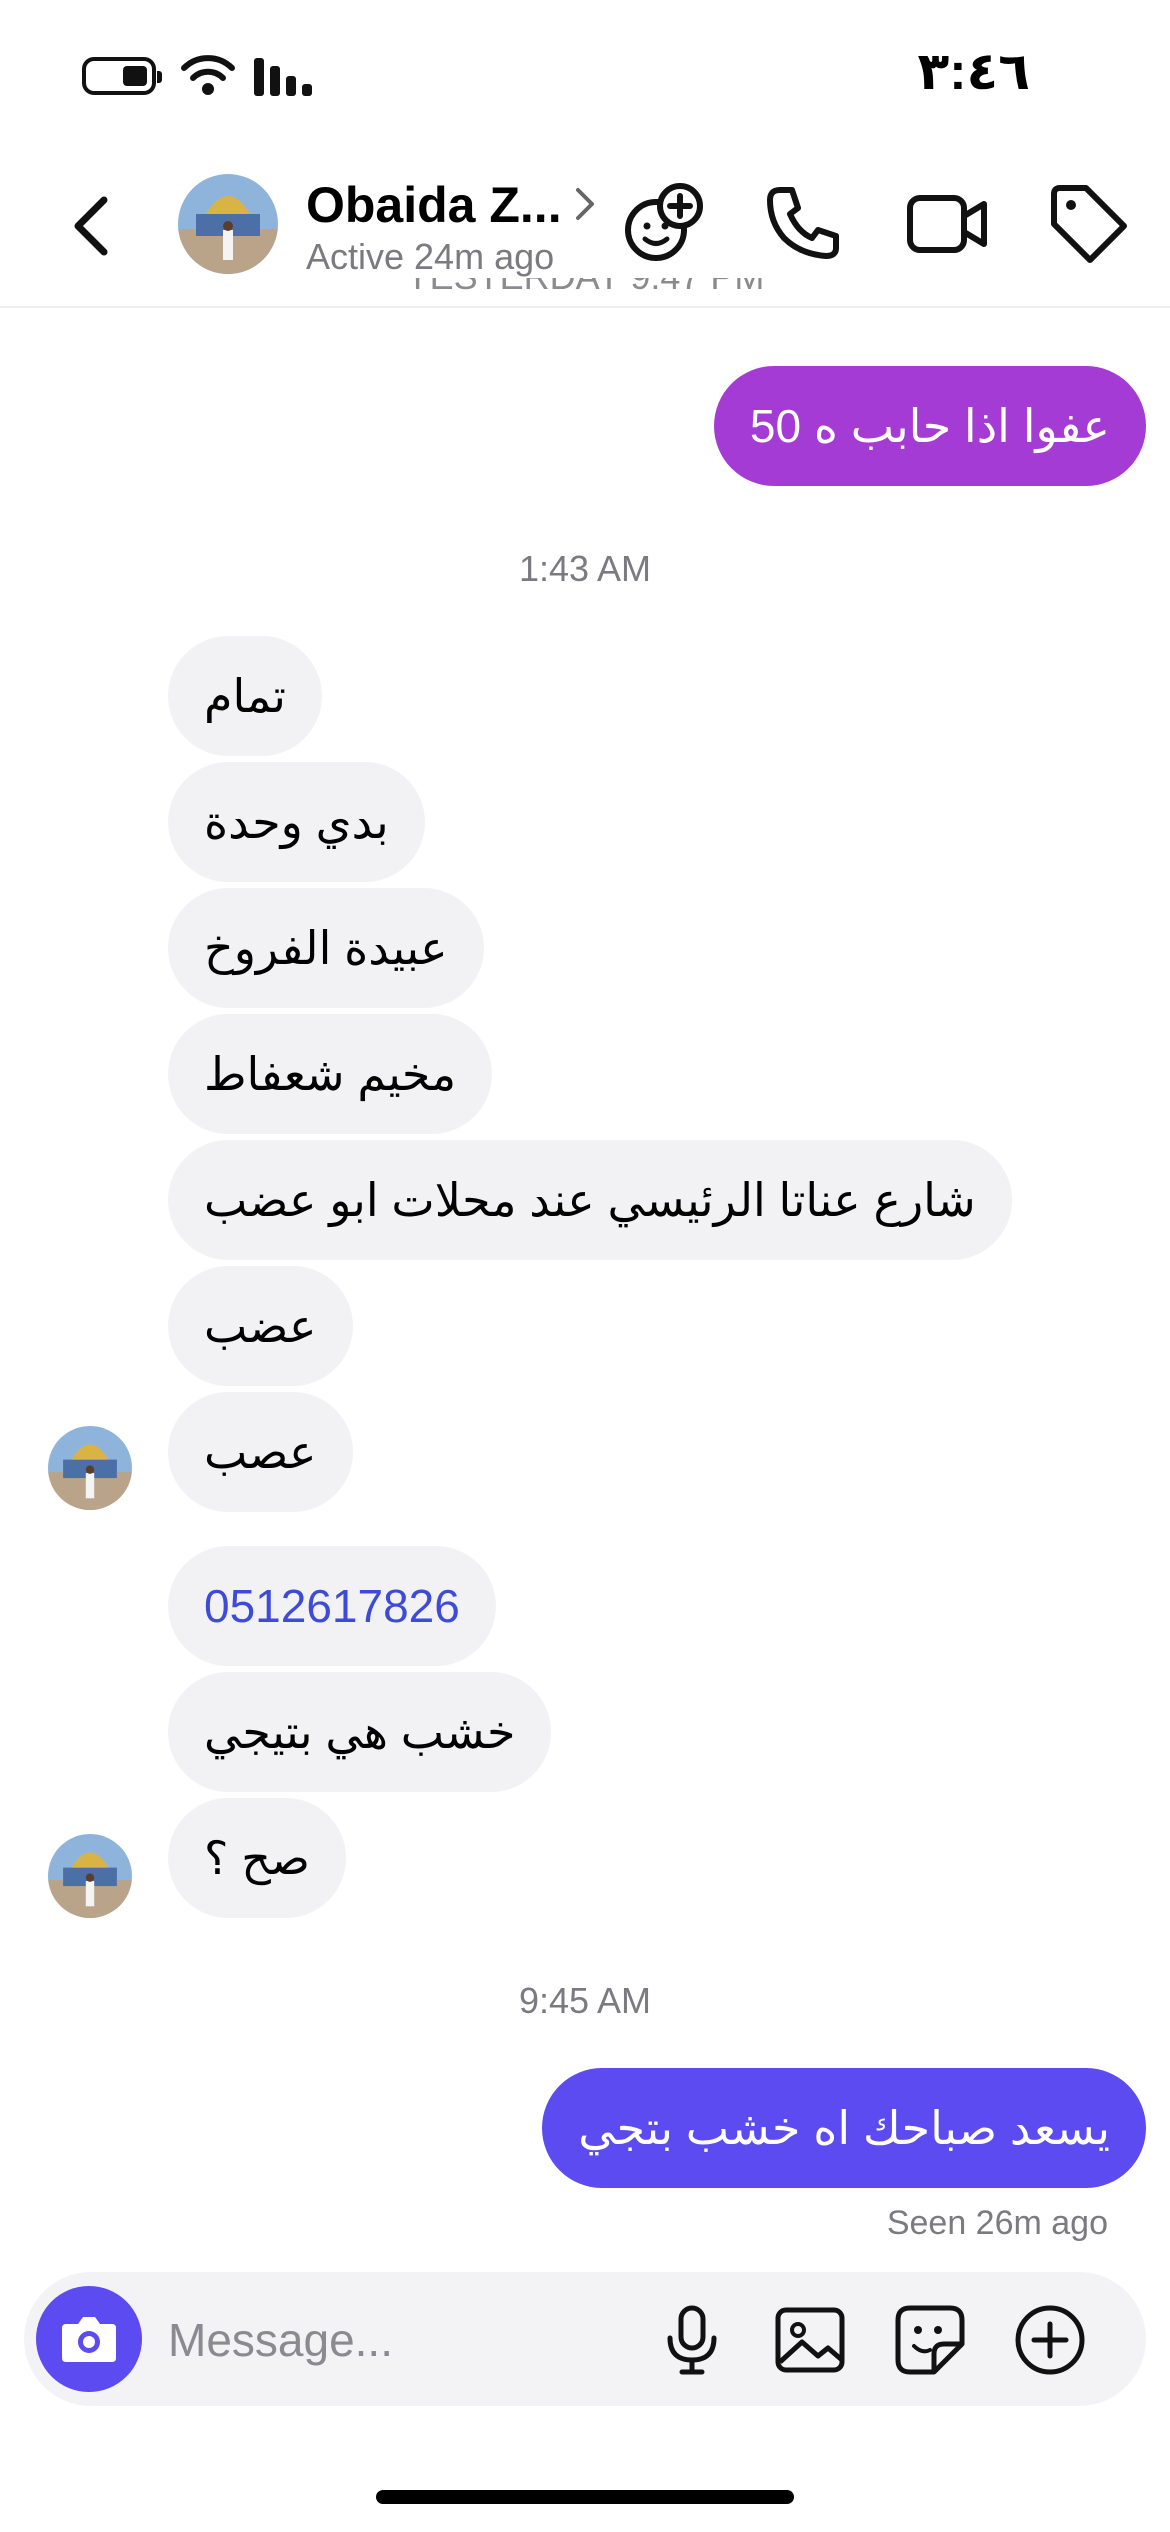 The height and width of the screenshot is (2532, 1170). What do you see at coordinates (844, 2128) in the screenshot?
I see `sent-message: يسعد صباحك اه خشب بتجي` at bounding box center [844, 2128].